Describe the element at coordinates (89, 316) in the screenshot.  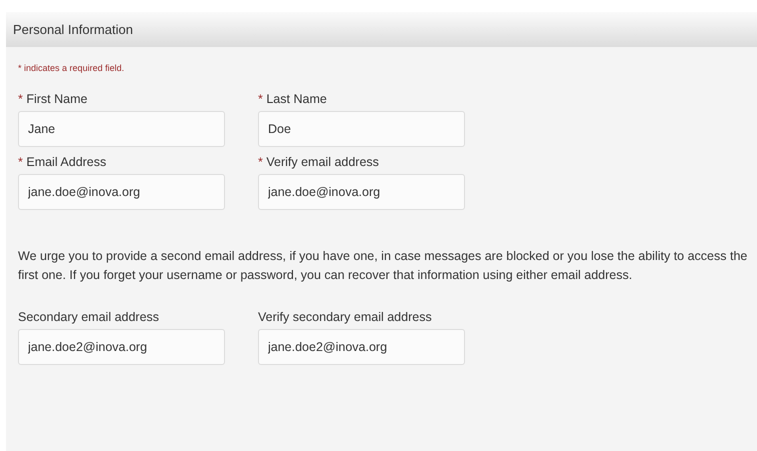
I see `field-label: Secondary email address` at that location.